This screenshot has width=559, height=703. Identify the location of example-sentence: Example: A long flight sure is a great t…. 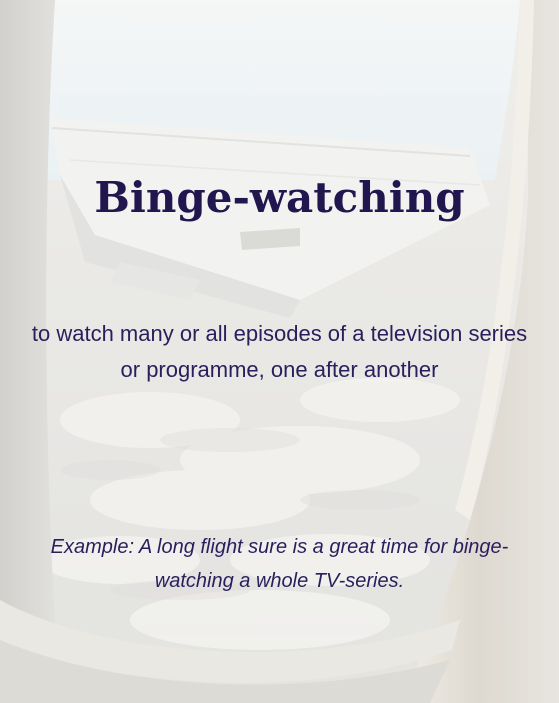
(279, 564).